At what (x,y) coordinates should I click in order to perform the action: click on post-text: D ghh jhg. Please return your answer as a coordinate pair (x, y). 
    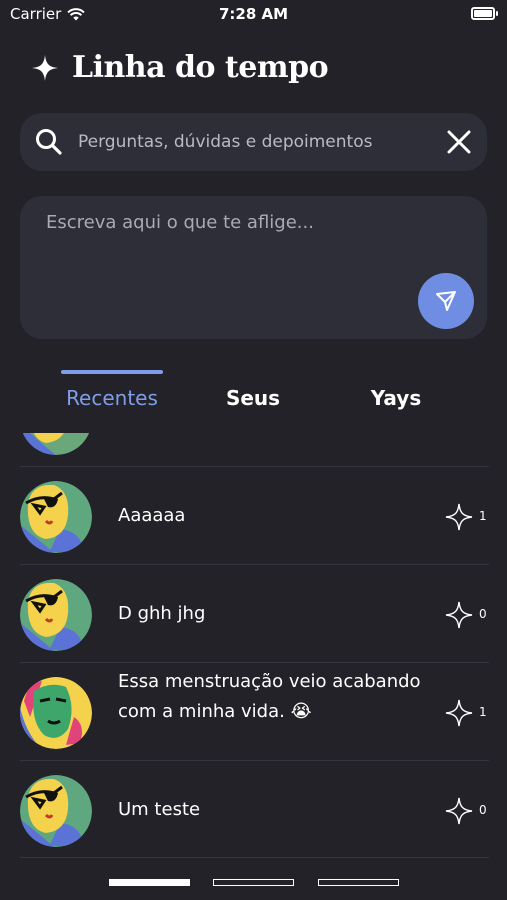
    Looking at the image, I should click on (162, 613).